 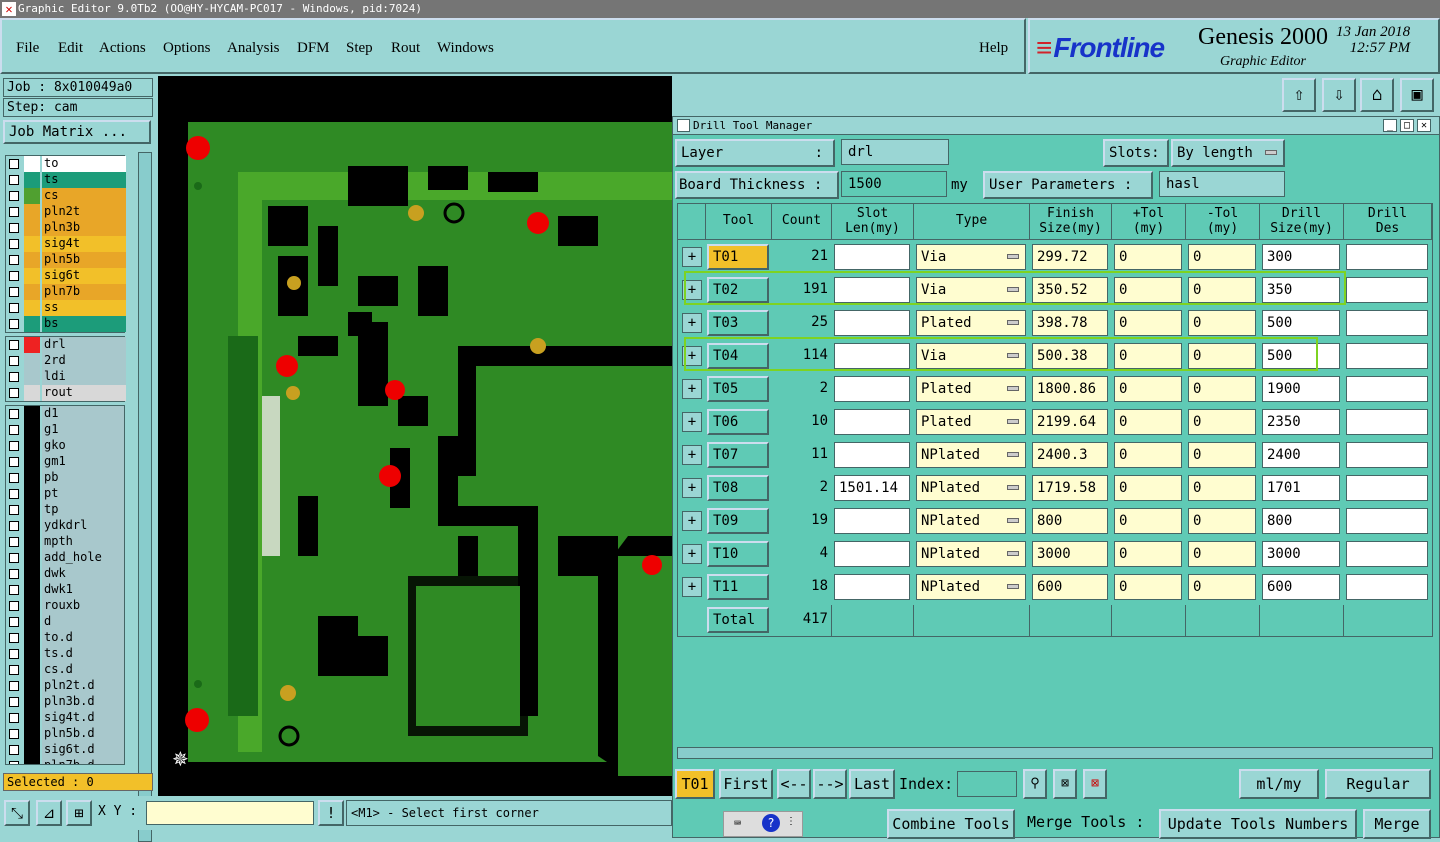 What do you see at coordinates (84, 244) in the screenshot?
I see `layer-name: sig4t` at bounding box center [84, 244].